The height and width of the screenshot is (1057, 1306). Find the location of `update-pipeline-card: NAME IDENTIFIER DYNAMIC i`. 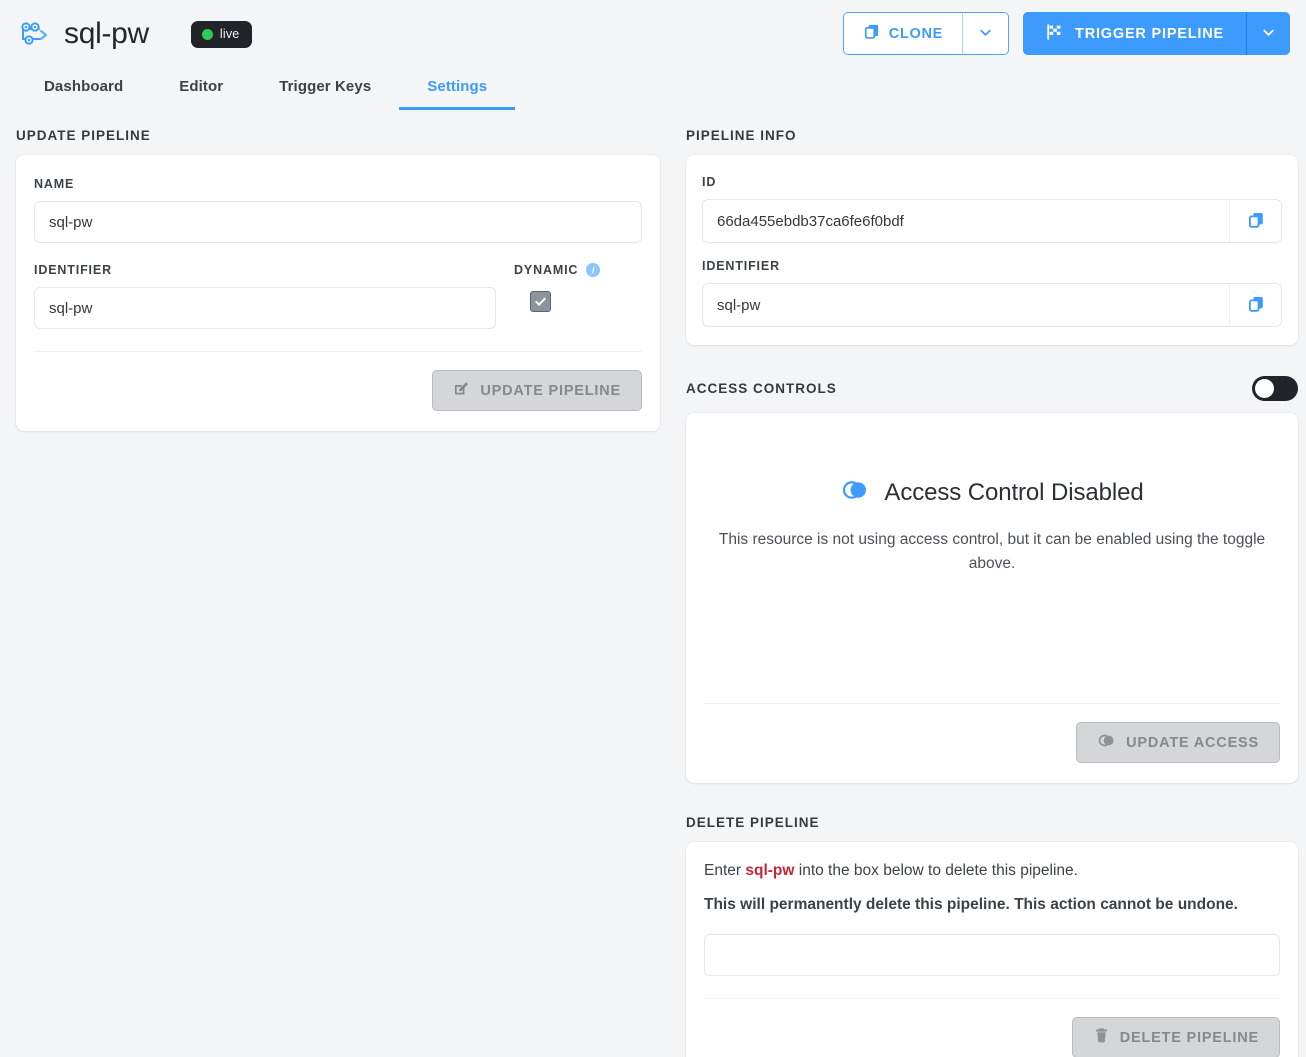

update-pipeline-card: NAME IDENTIFIER DYNAMIC i is located at coordinates (338, 293).